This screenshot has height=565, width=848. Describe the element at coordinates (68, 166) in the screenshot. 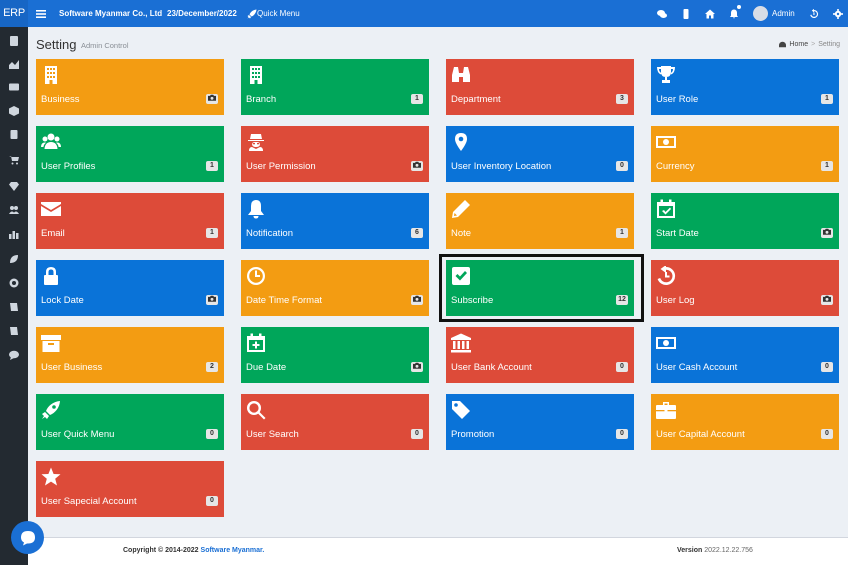

I see `tile-label: User Profiles` at that location.